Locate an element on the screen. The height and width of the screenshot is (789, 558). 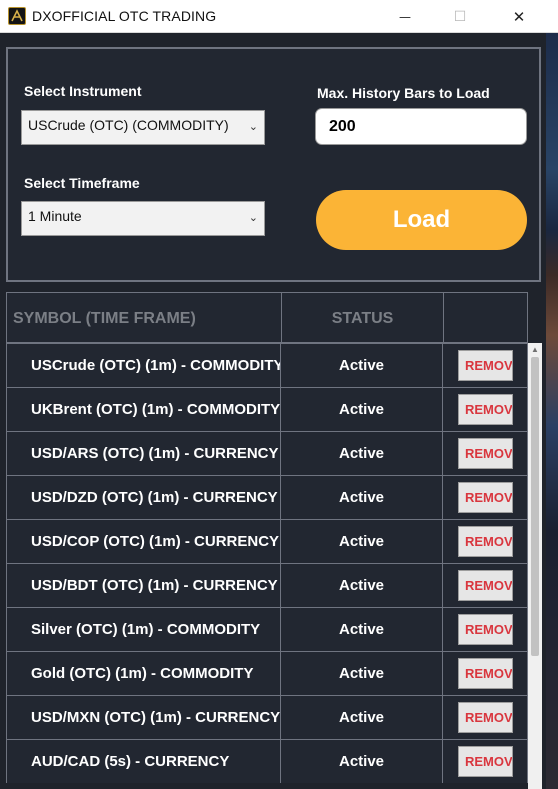
header-symbol: SYMBOL (TIME FRAME) is located at coordinates (144, 317).